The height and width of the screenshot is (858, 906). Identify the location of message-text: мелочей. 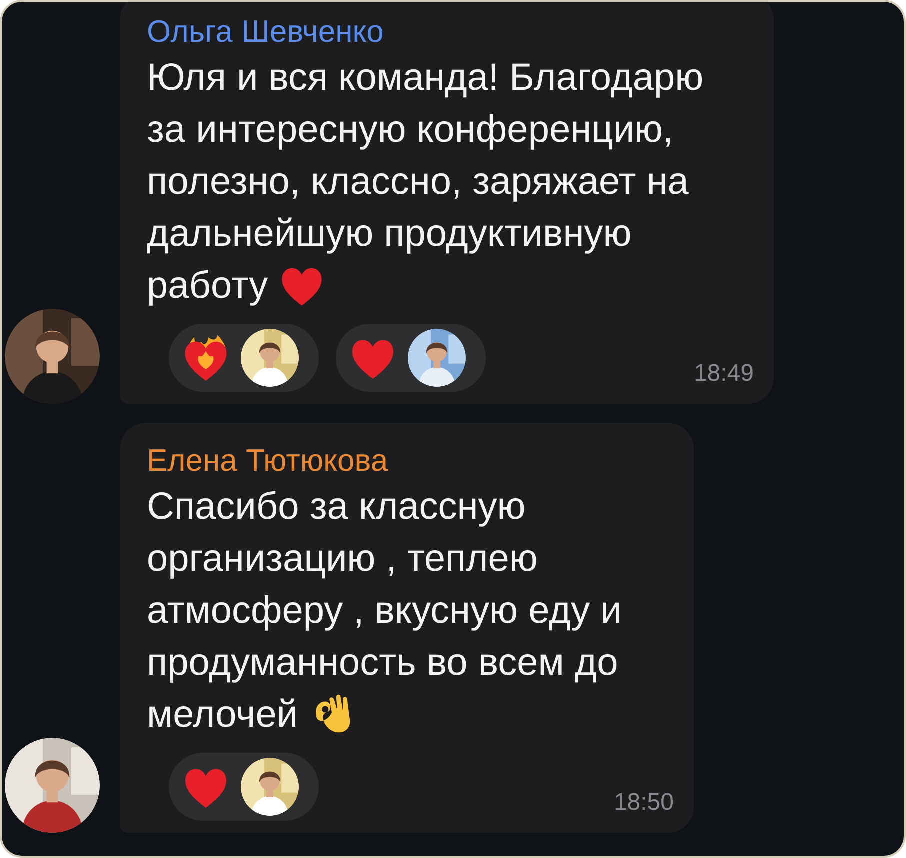
(222, 715).